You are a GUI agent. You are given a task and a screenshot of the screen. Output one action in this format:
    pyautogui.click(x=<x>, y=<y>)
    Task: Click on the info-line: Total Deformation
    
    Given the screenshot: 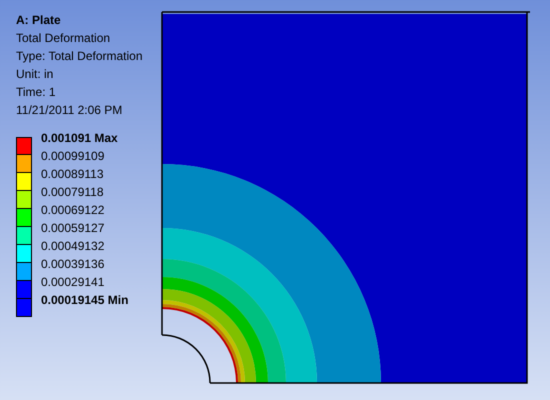 What is the action you would take?
    pyautogui.click(x=64, y=38)
    